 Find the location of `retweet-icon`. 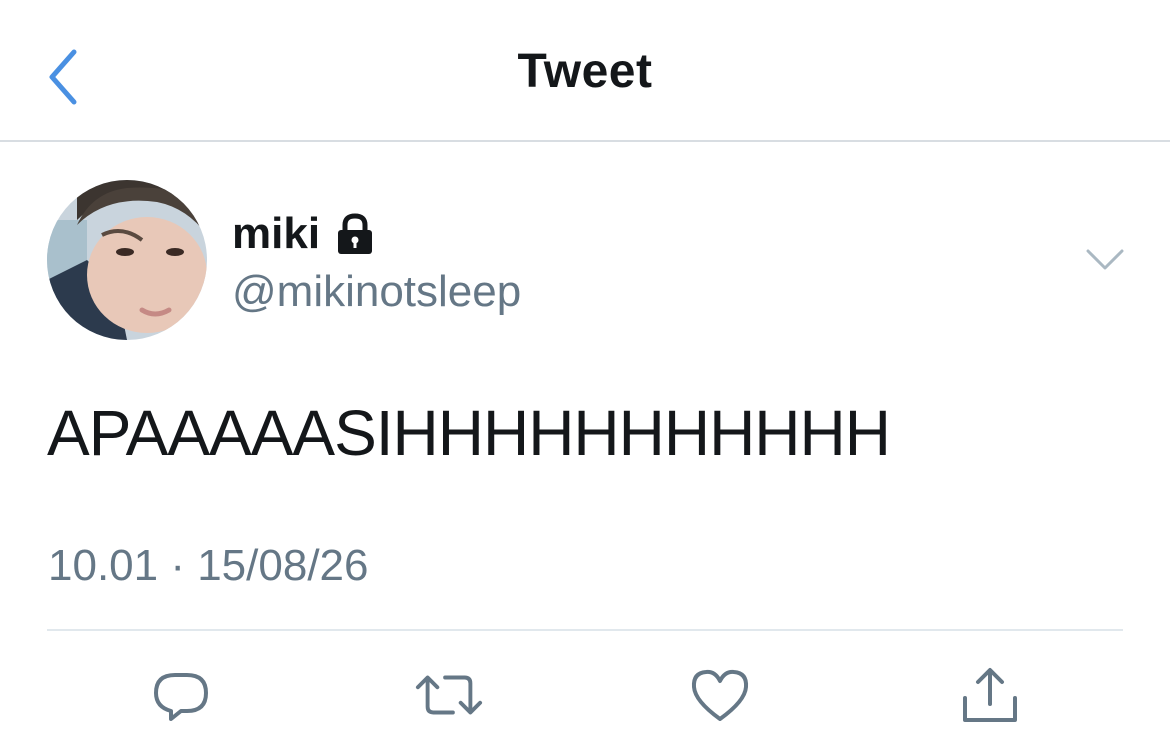

retweet-icon is located at coordinates (449, 695).